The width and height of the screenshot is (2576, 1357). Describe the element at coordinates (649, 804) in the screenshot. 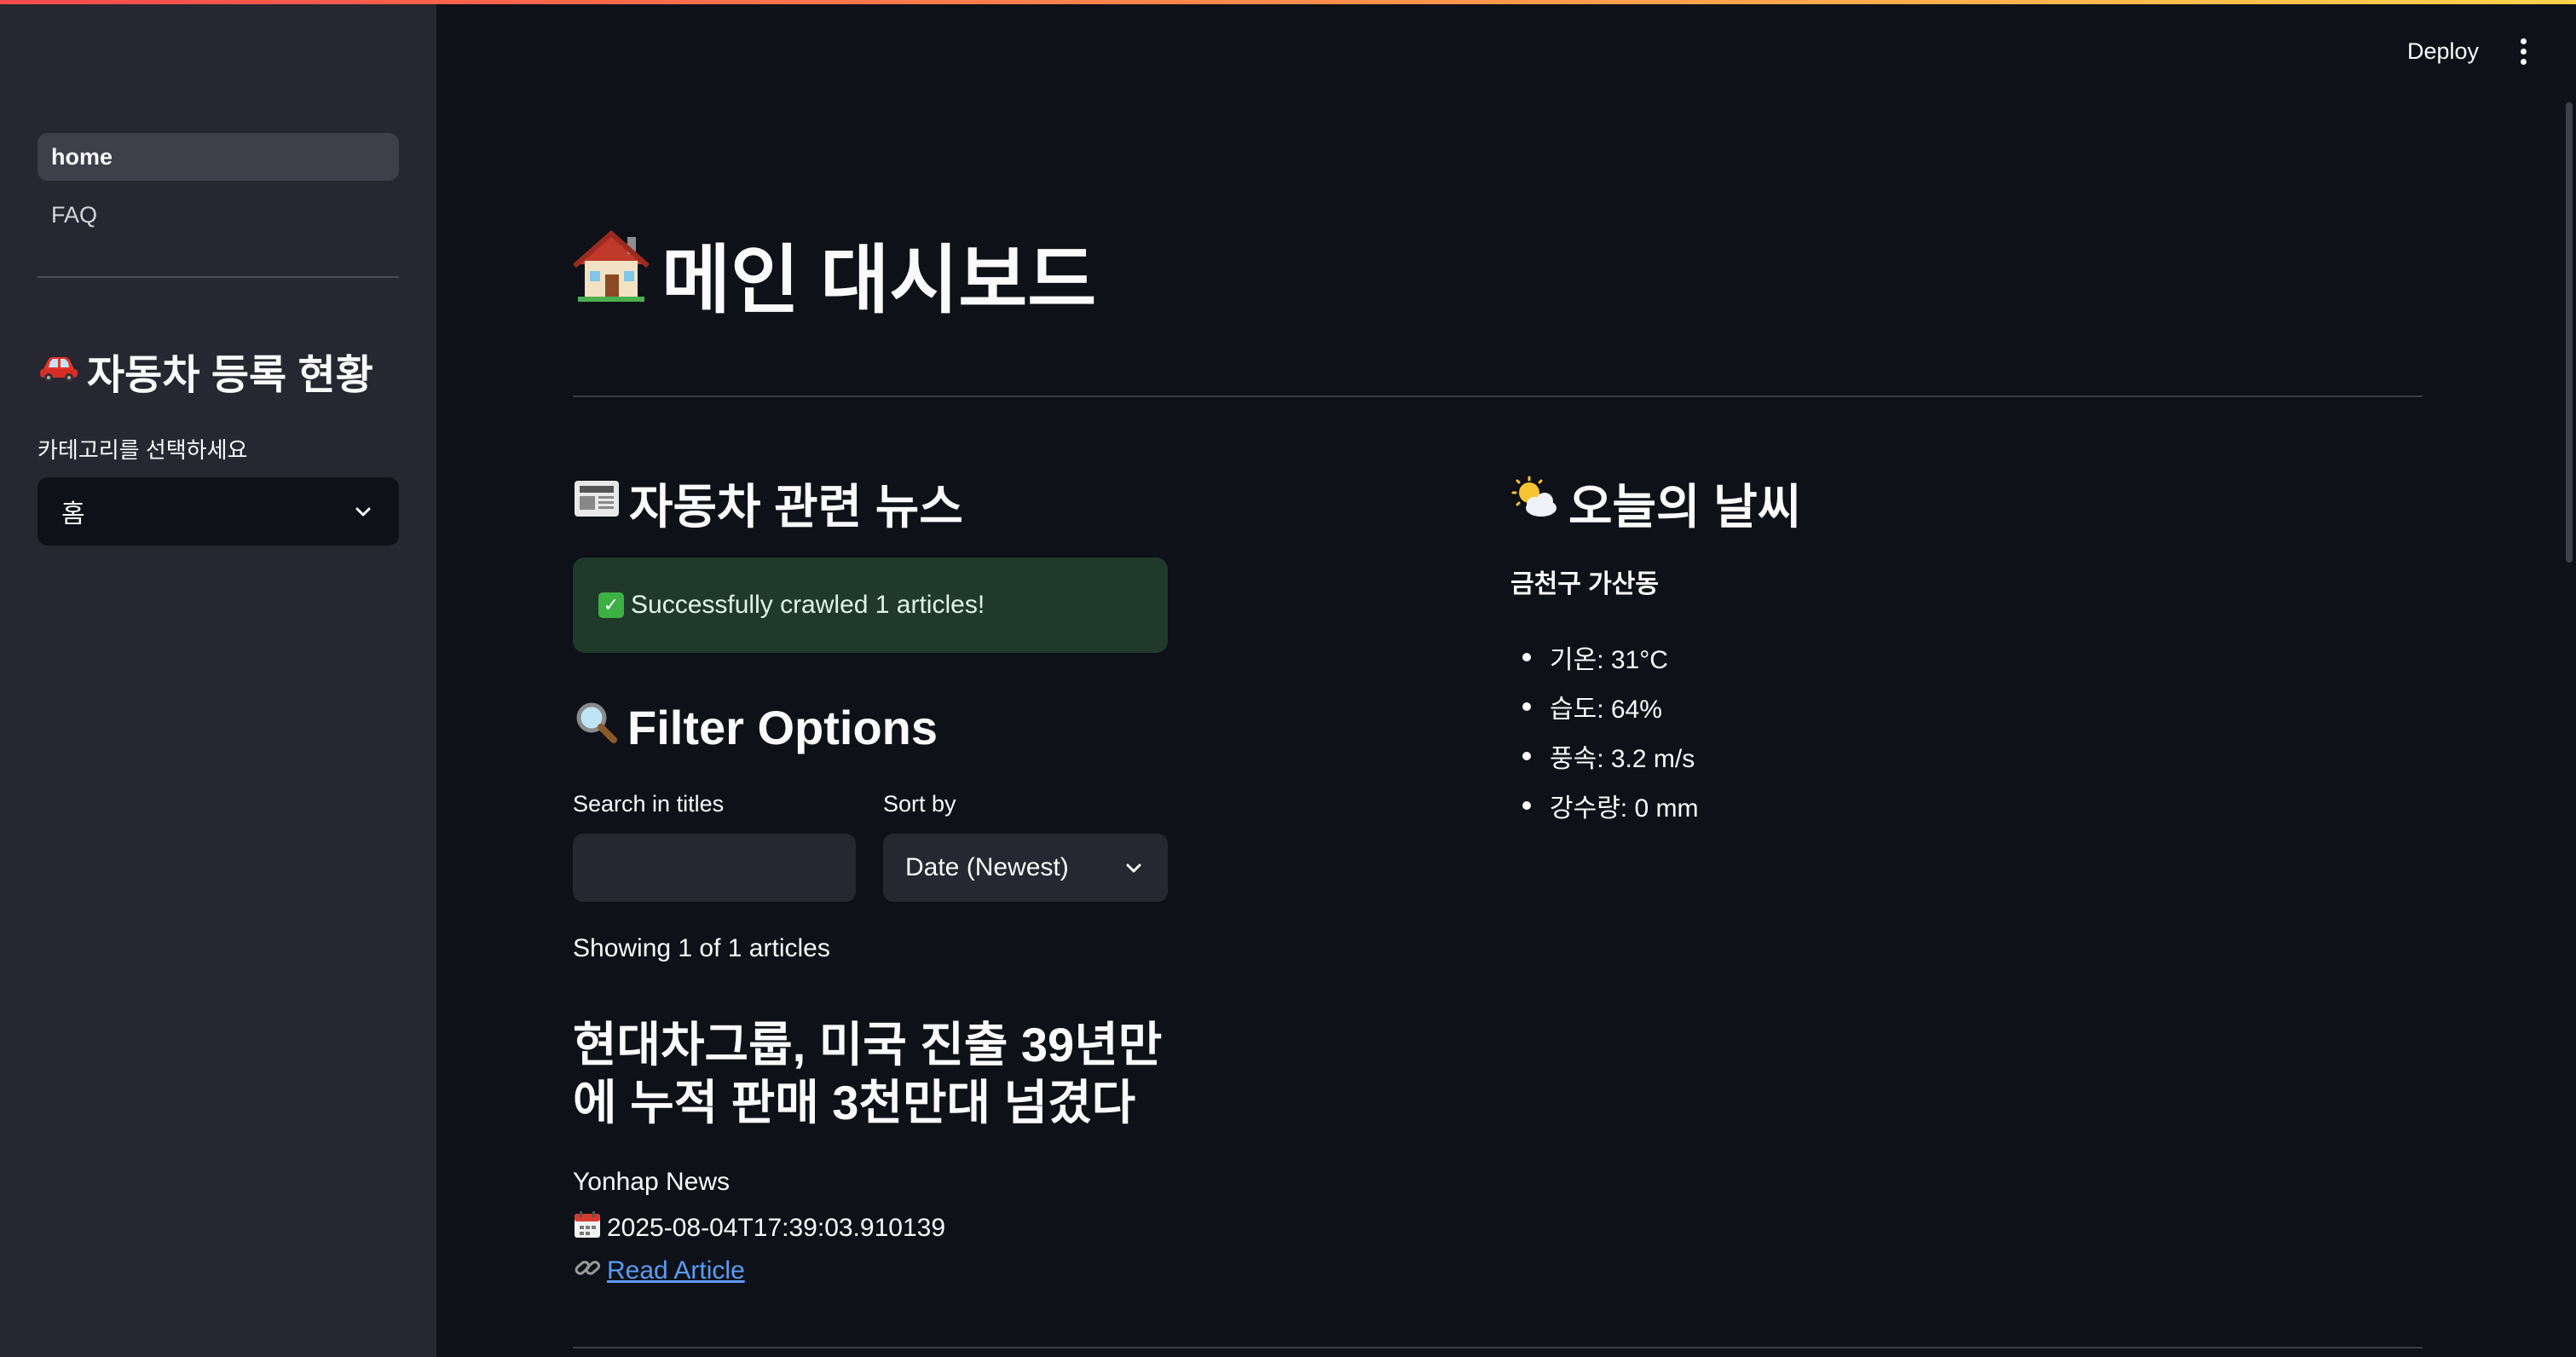

I see `search-input-label: Search in titles` at that location.